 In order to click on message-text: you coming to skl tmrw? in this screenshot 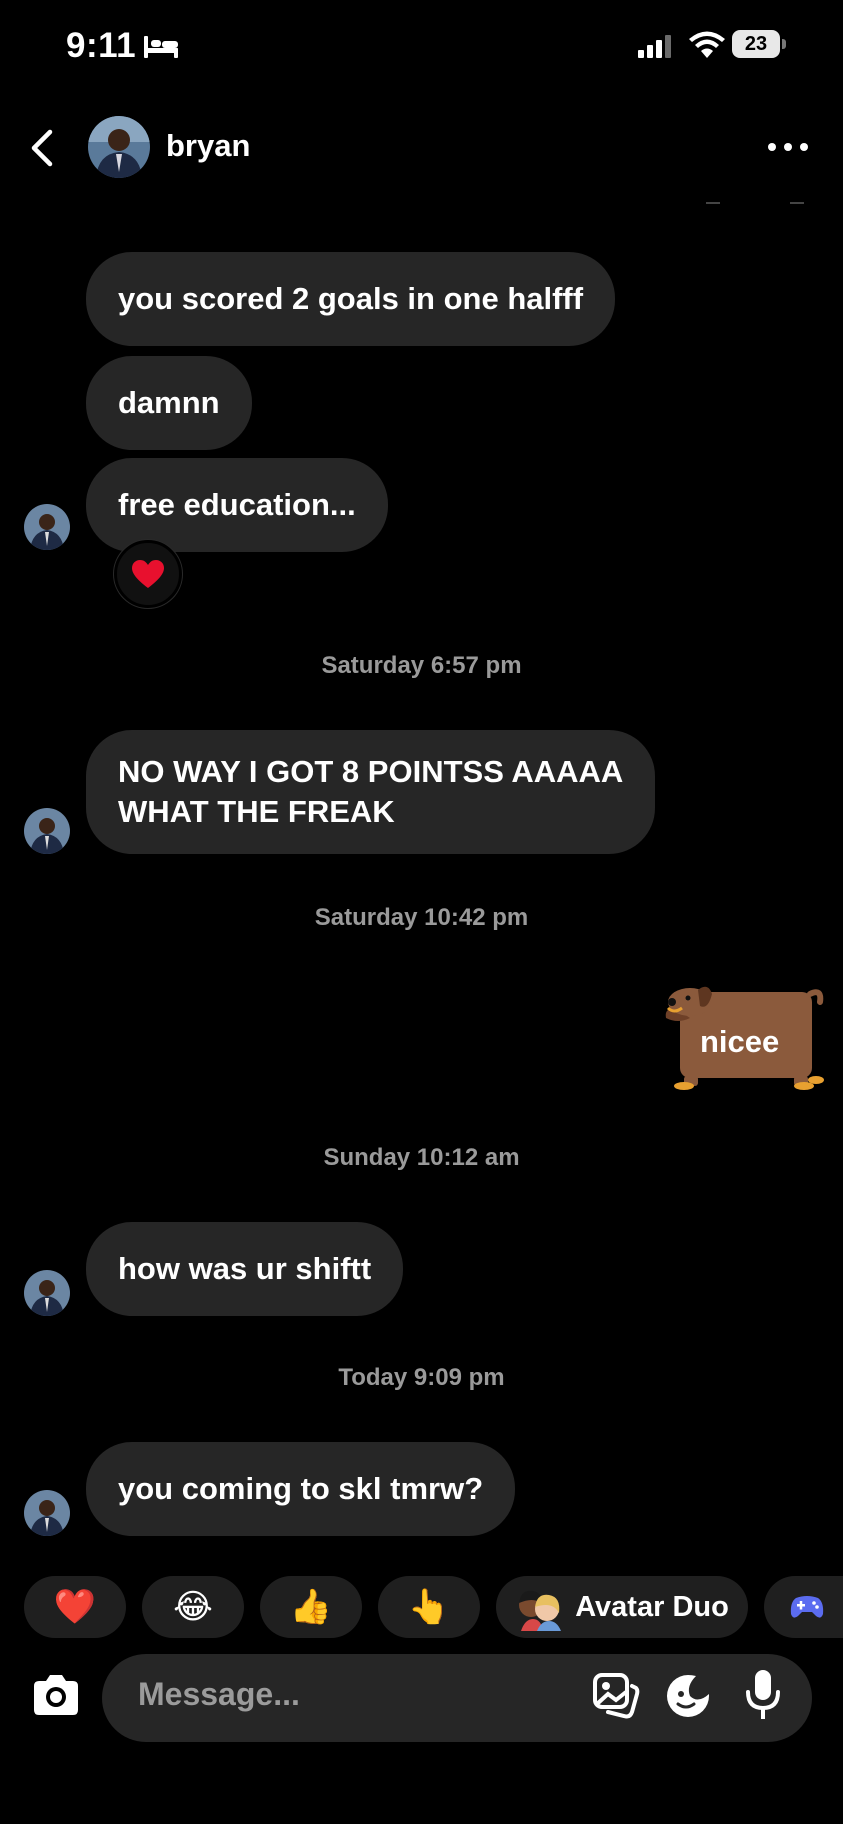, I will do `click(301, 1488)`.